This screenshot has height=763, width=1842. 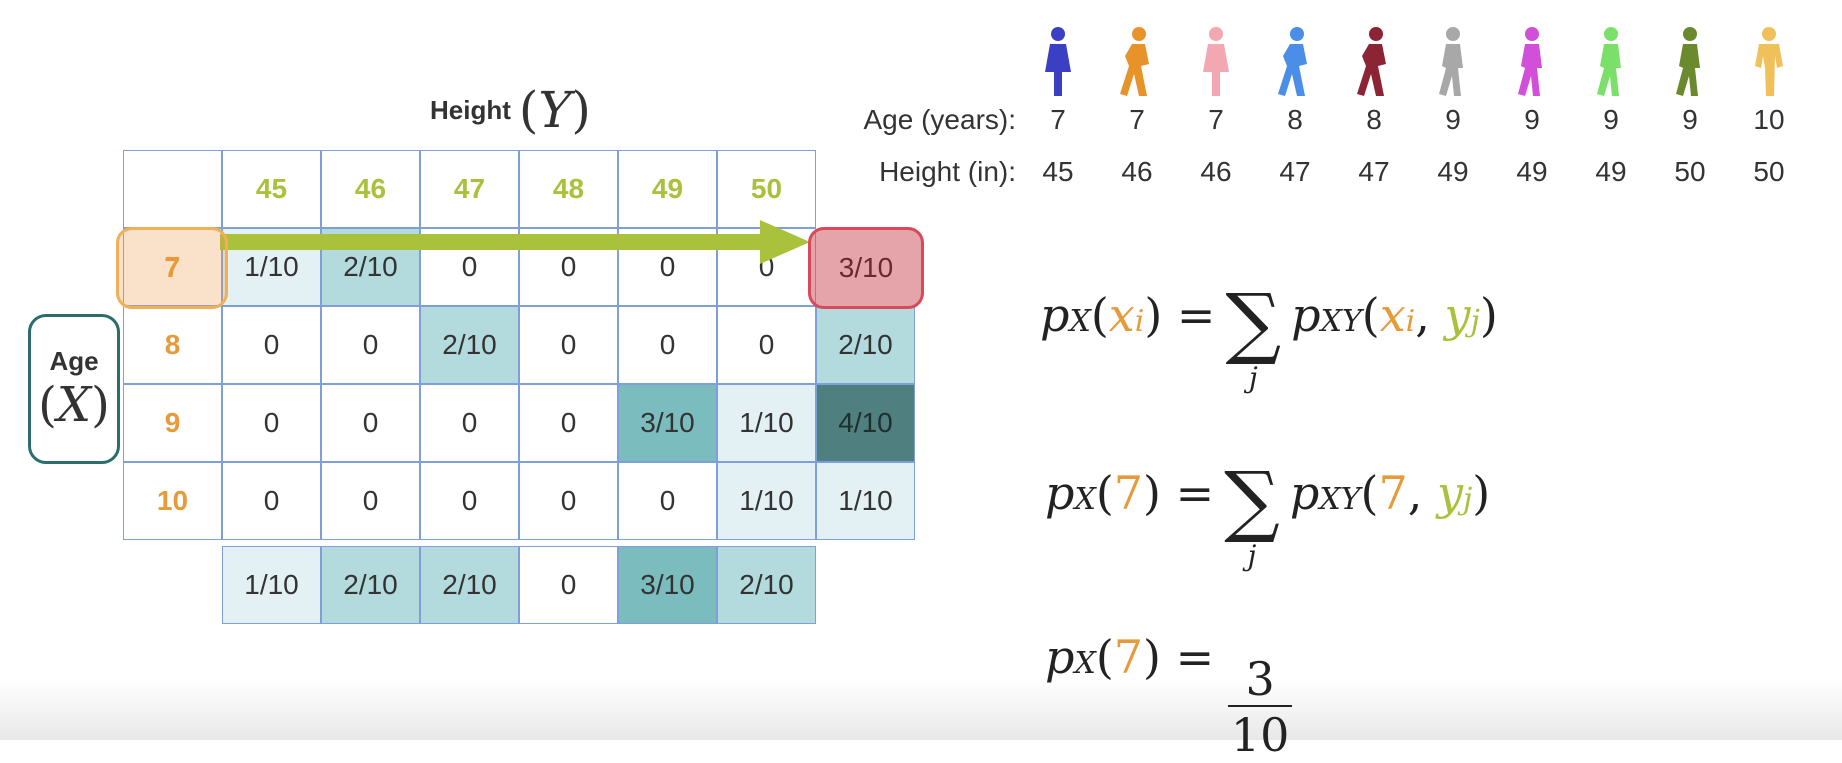 I want to click on age-value: 10, so click(x=1769, y=119).